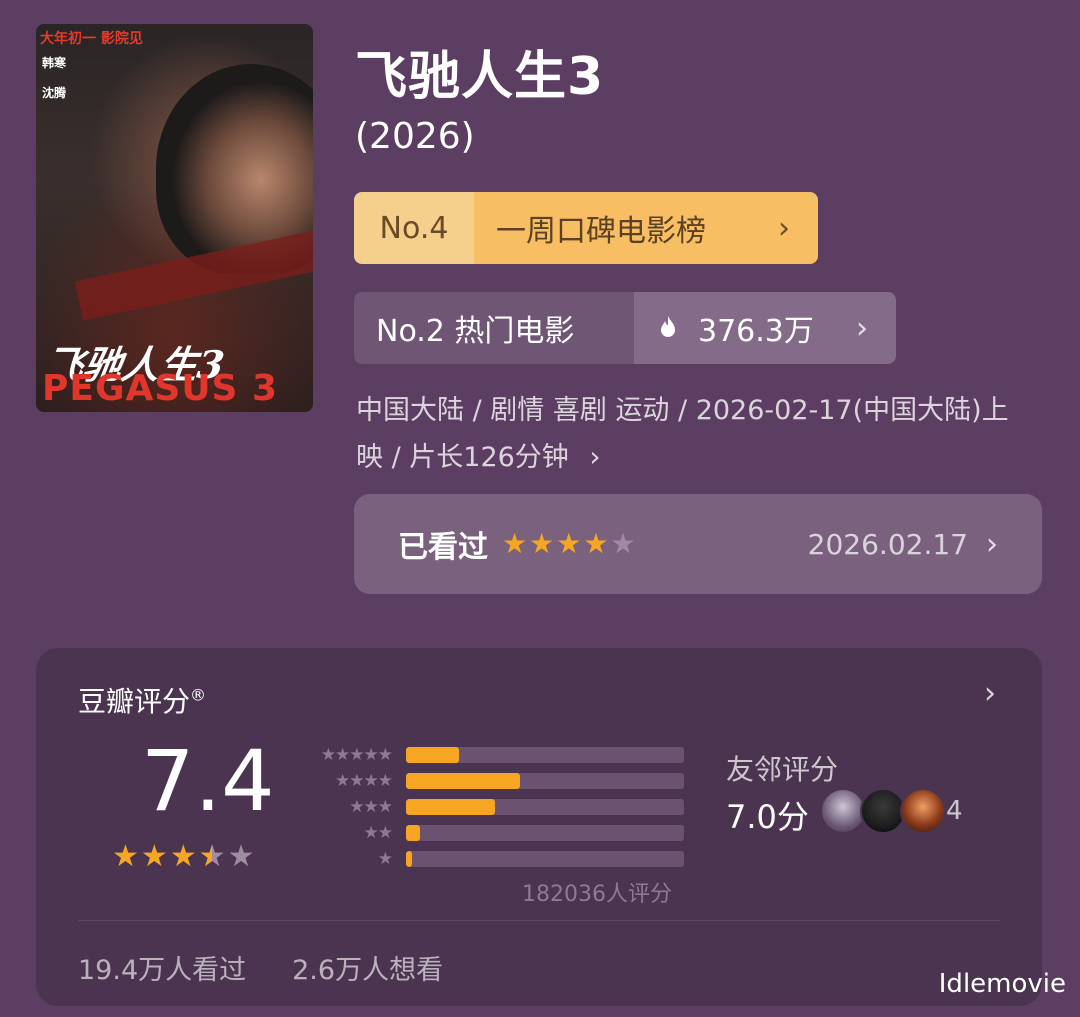  Describe the element at coordinates (371, 807) in the screenshot. I see `dist-stars-label: ★★★` at that location.